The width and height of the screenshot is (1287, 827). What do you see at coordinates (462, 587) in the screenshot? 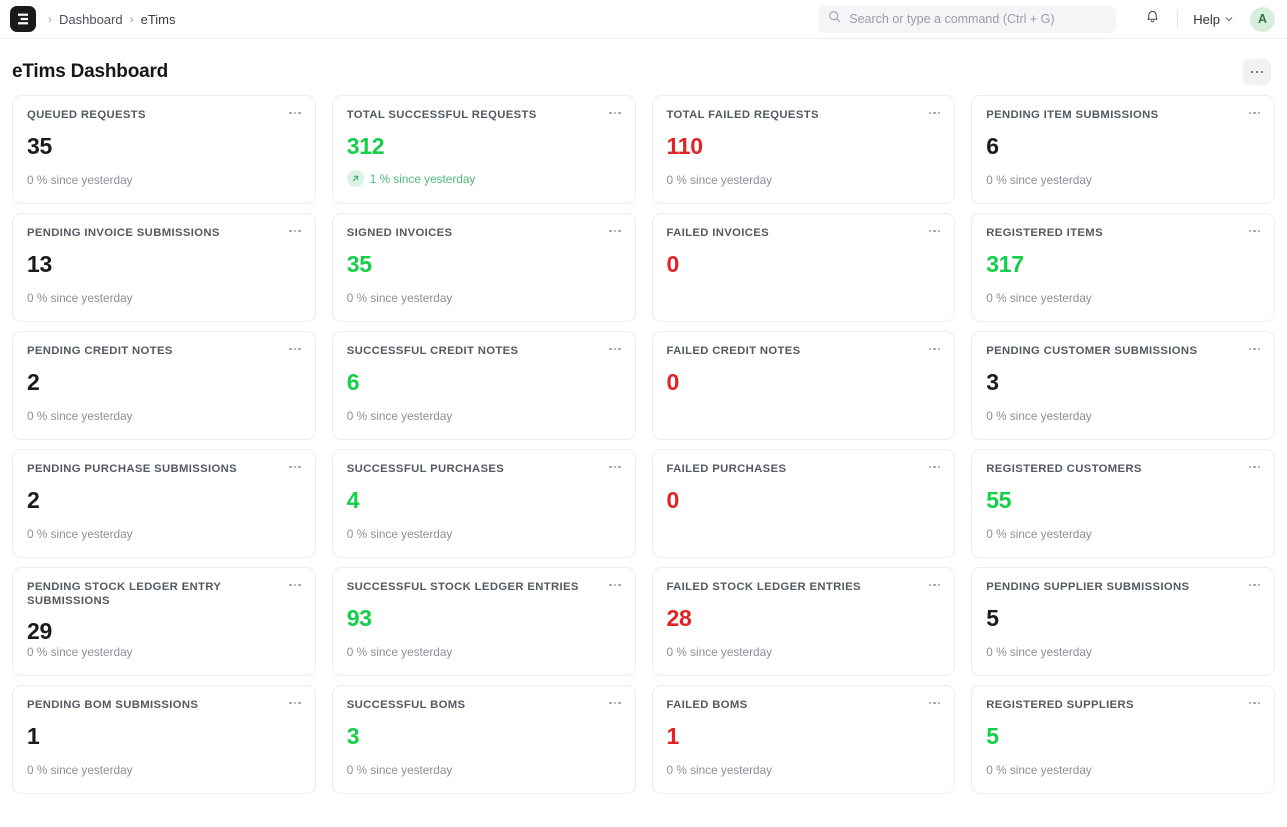
I see `metric-card-label: SUCCESSFUL STOCK LEDGER ENTRIES` at bounding box center [462, 587].